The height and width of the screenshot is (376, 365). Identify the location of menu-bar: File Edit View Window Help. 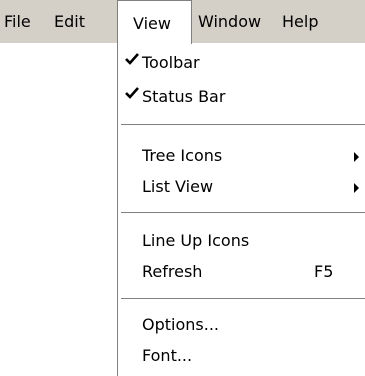
(182, 22).